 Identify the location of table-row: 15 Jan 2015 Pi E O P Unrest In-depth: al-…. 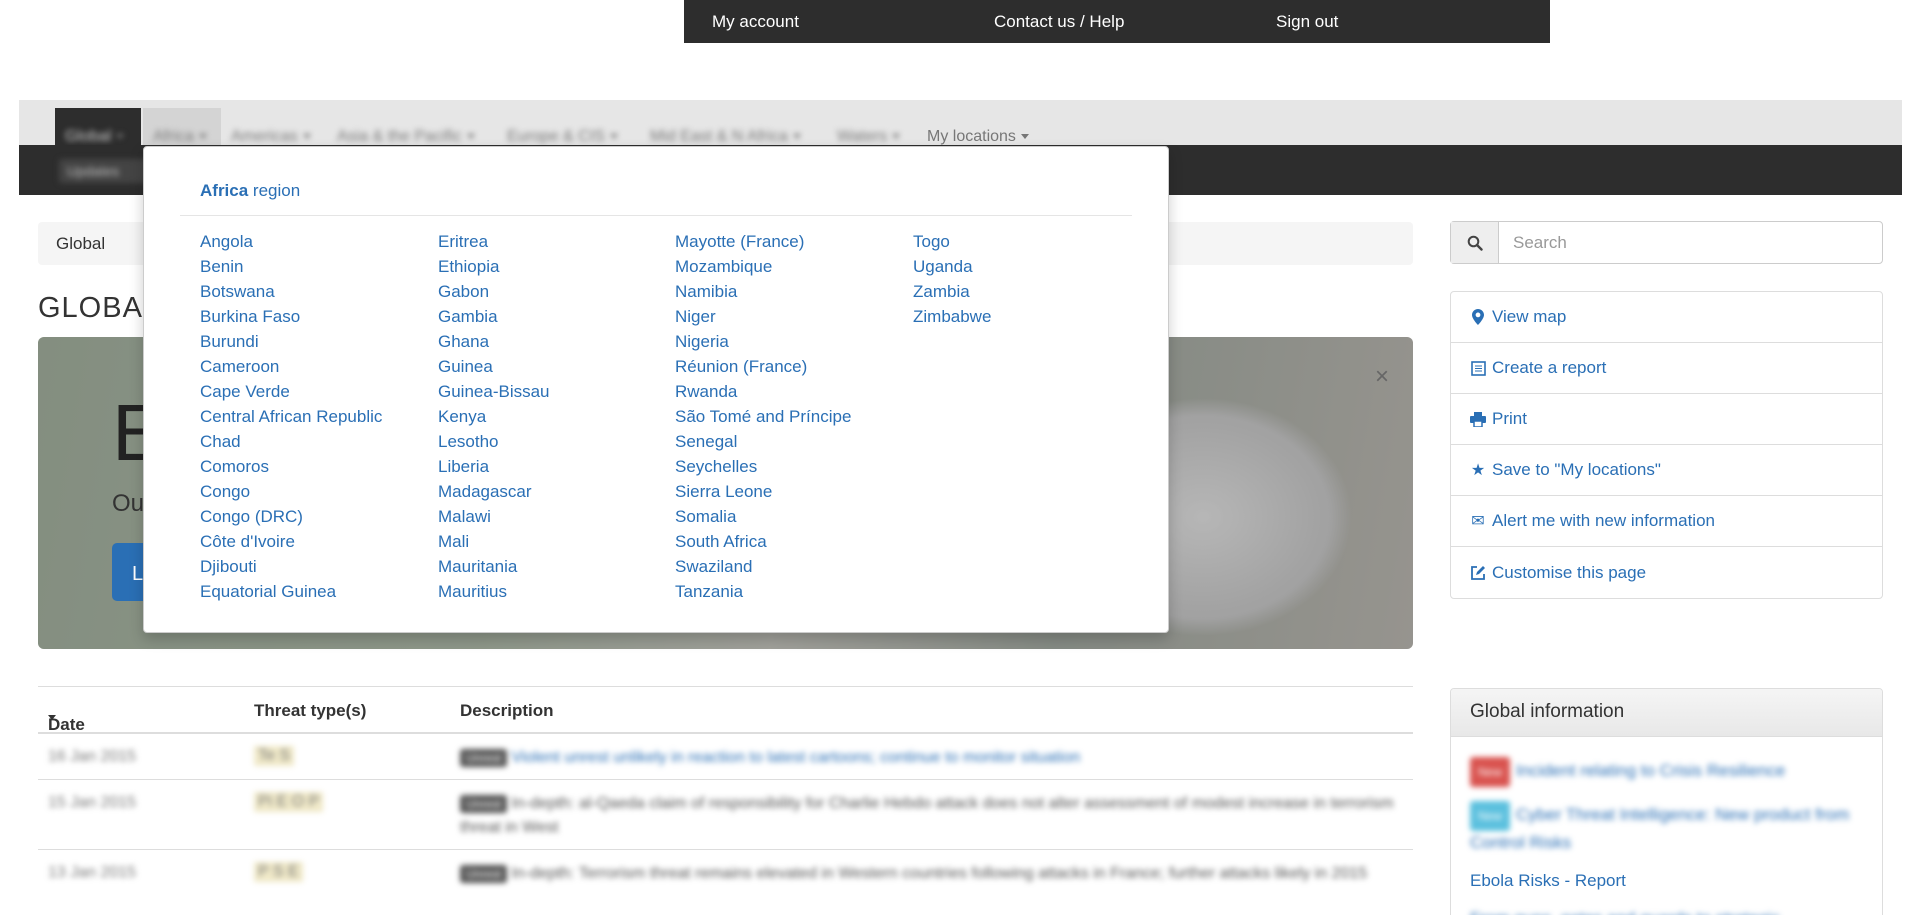
(725, 815).